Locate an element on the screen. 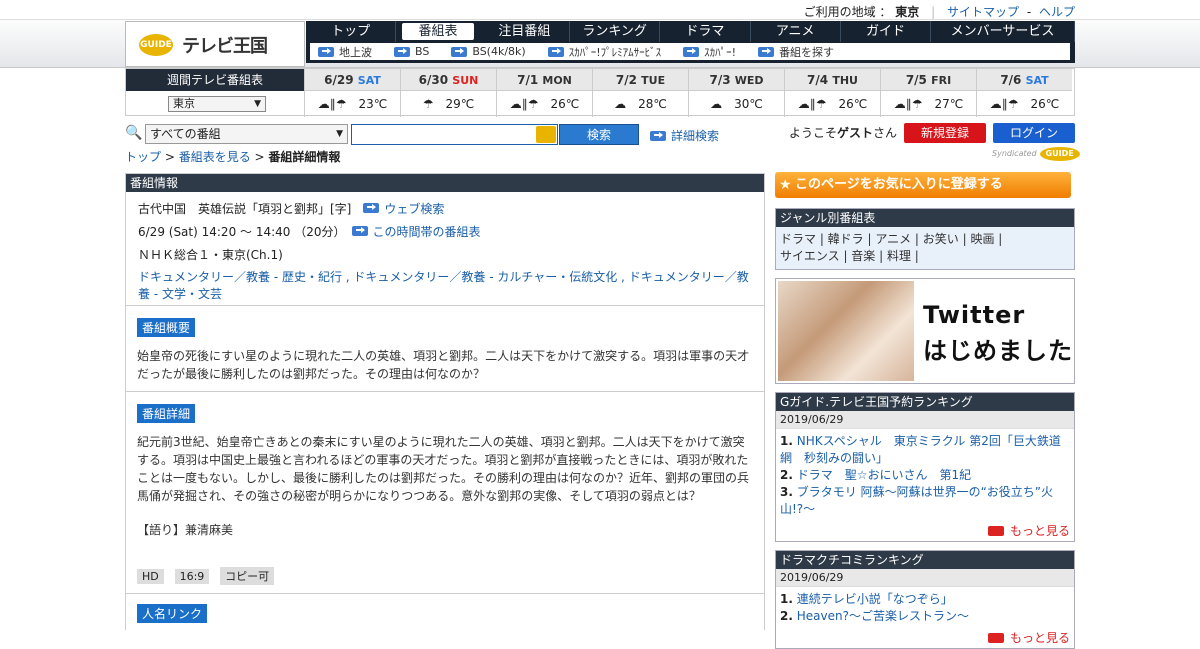 The height and width of the screenshot is (649, 1200). day-column: 7/1 MON ☁∥☂ 26℃ is located at coordinates (544, 93).